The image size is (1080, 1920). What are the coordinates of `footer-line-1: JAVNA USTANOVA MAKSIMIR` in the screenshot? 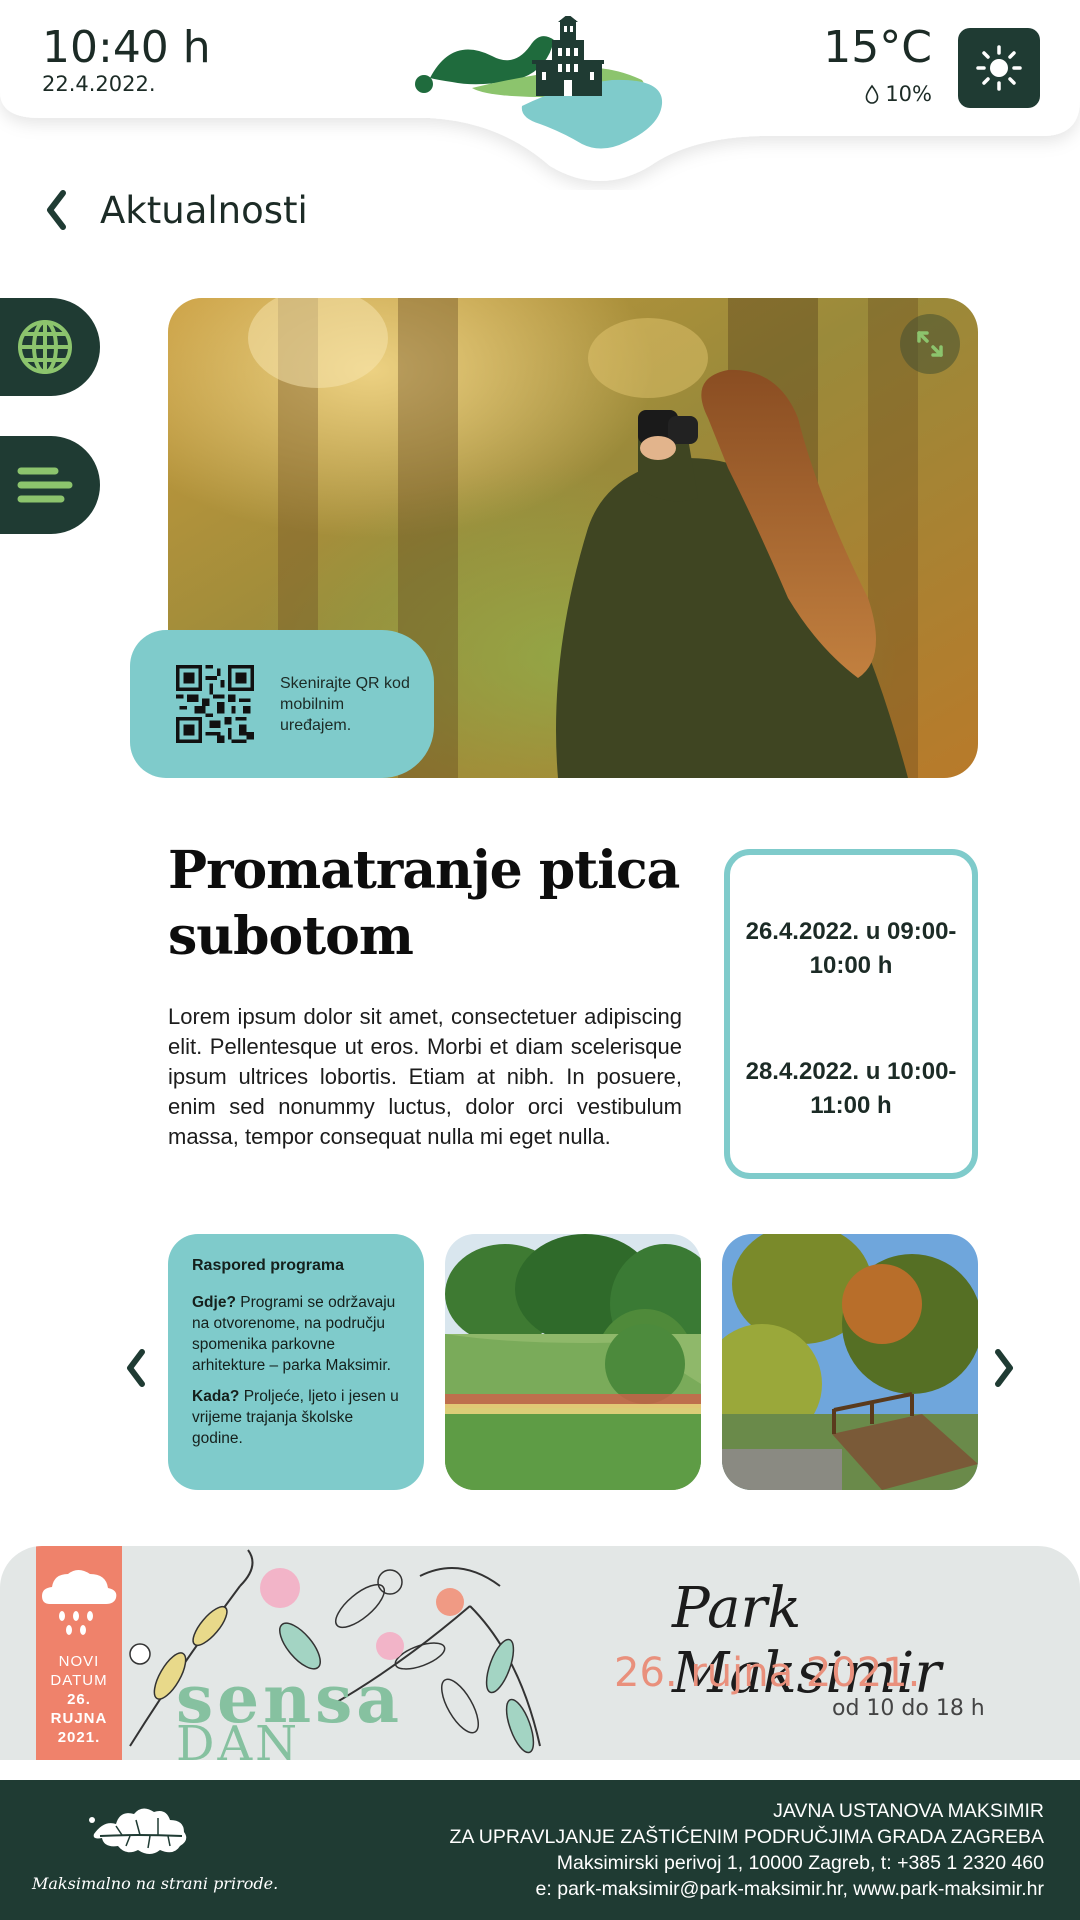 It's located at (908, 1811).